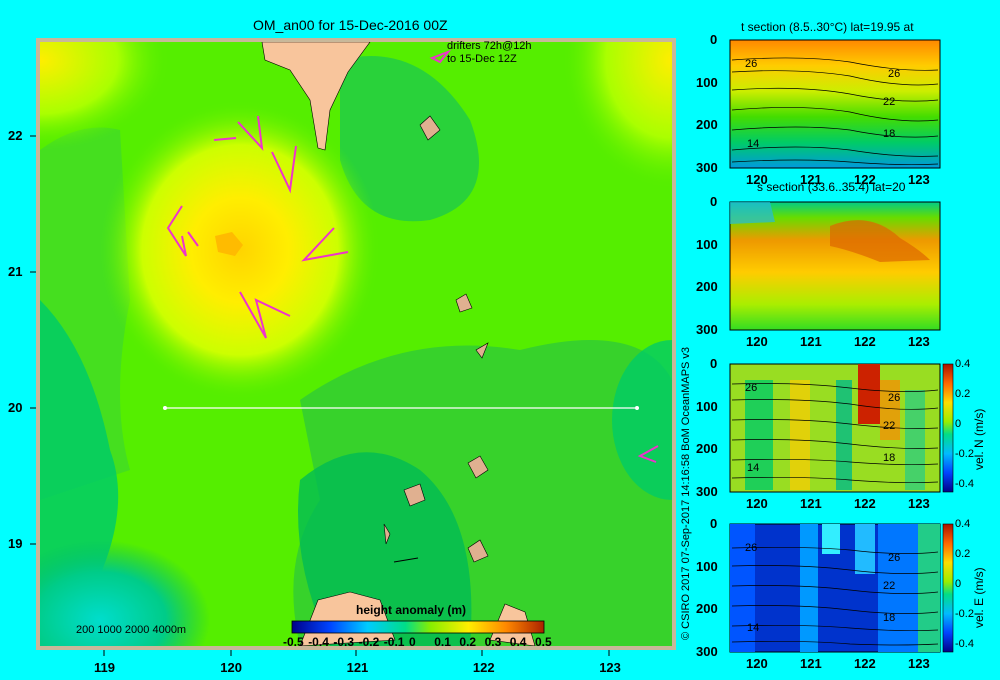 Image resolution: width=1000 pixels, height=680 pixels. What do you see at coordinates (482, 59) in the screenshot?
I see `drifters-caption-2: to 15-Dec 12Z` at bounding box center [482, 59].